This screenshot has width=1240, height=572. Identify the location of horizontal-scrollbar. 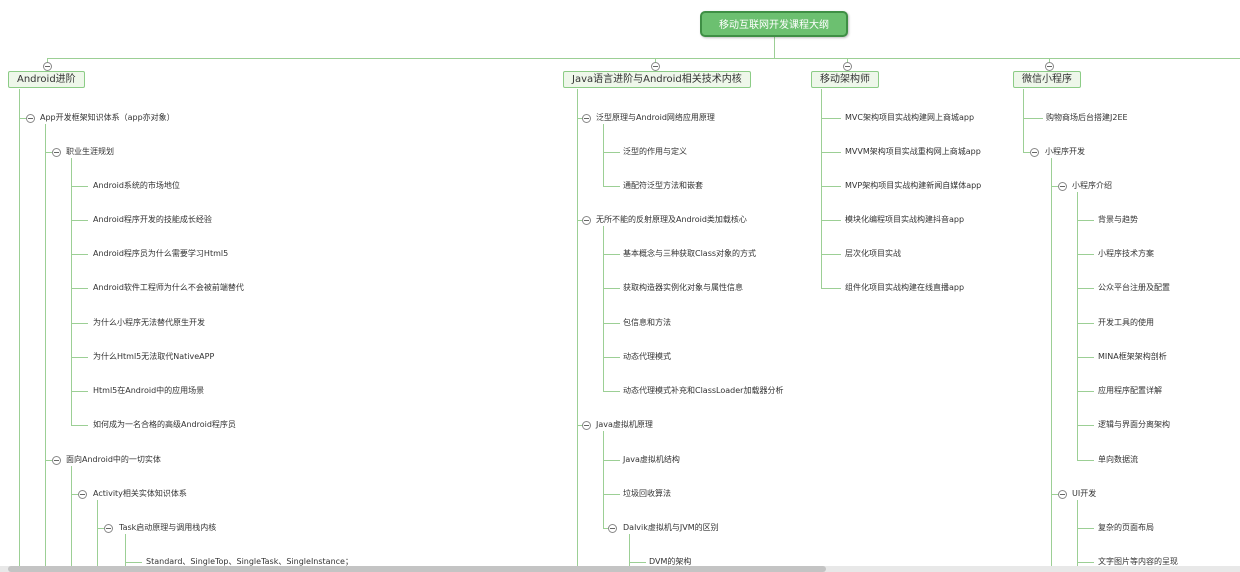
(620, 569).